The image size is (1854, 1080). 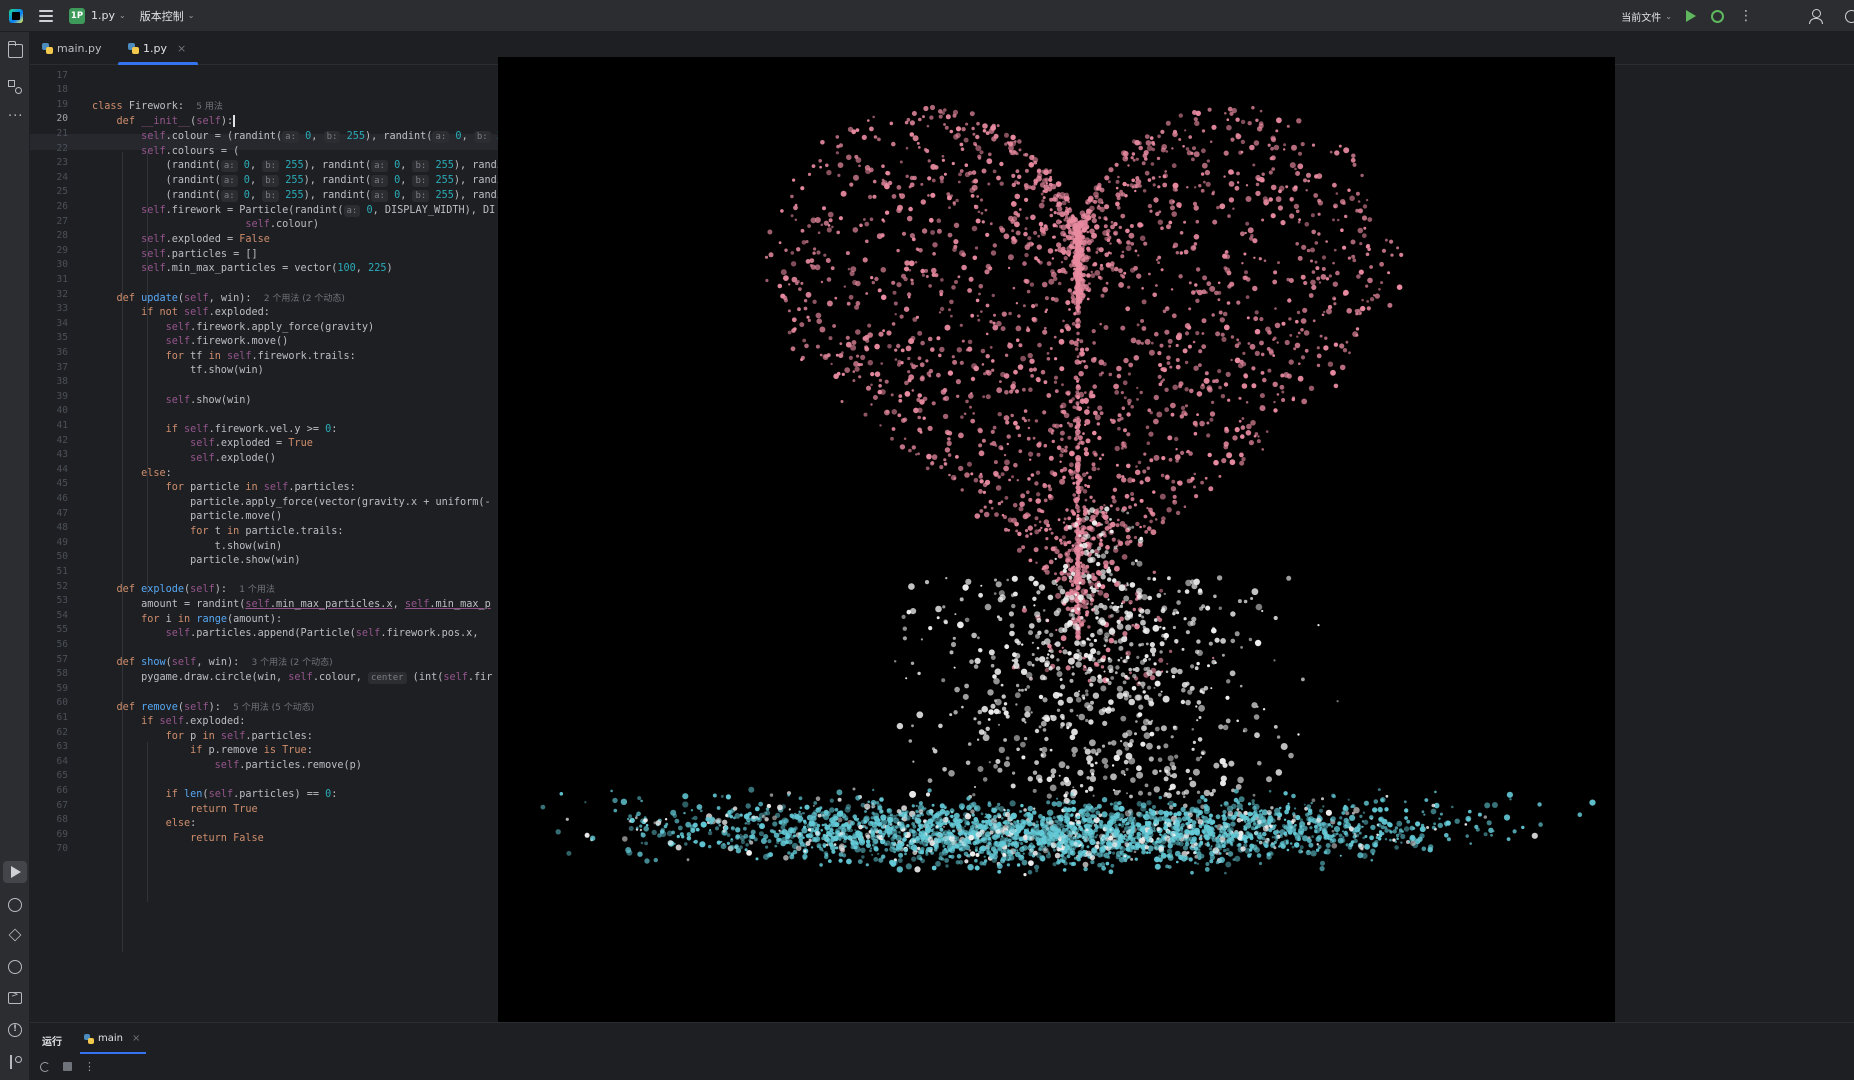 I want to click on terminal-icon, so click(x=15, y=997).